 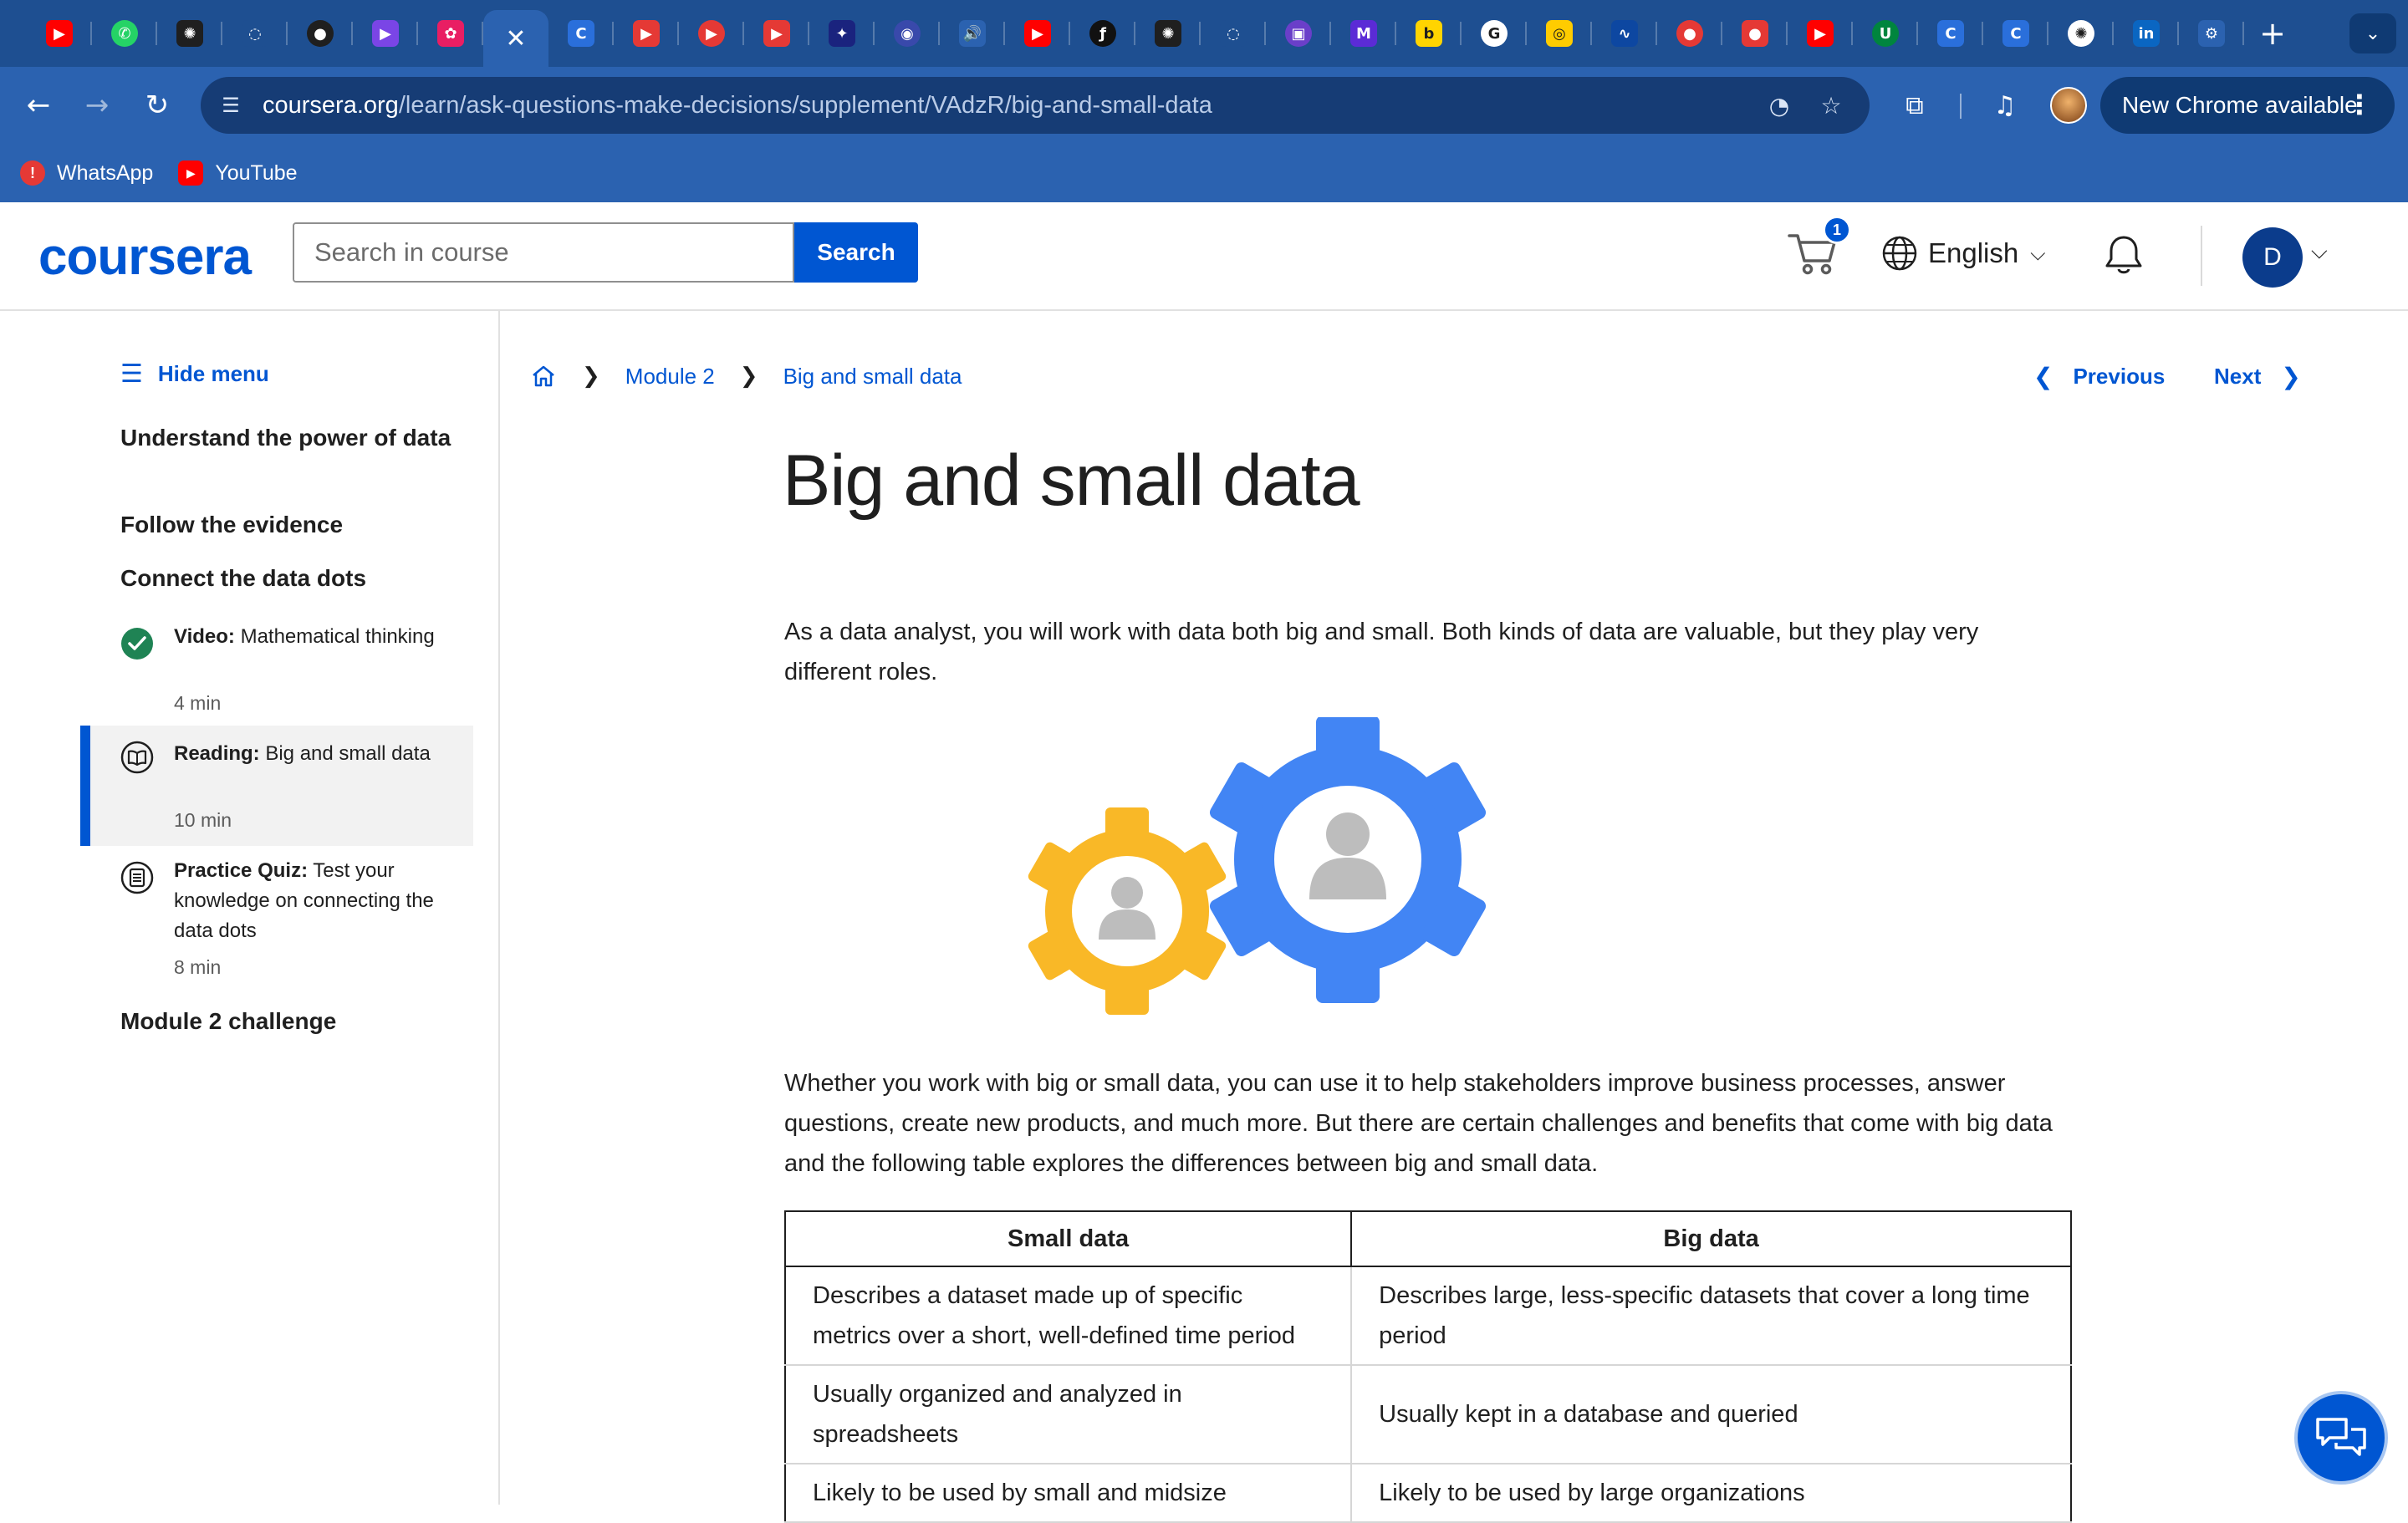 I want to click on whatsapp-alert-icon: !, so click(x=32, y=173).